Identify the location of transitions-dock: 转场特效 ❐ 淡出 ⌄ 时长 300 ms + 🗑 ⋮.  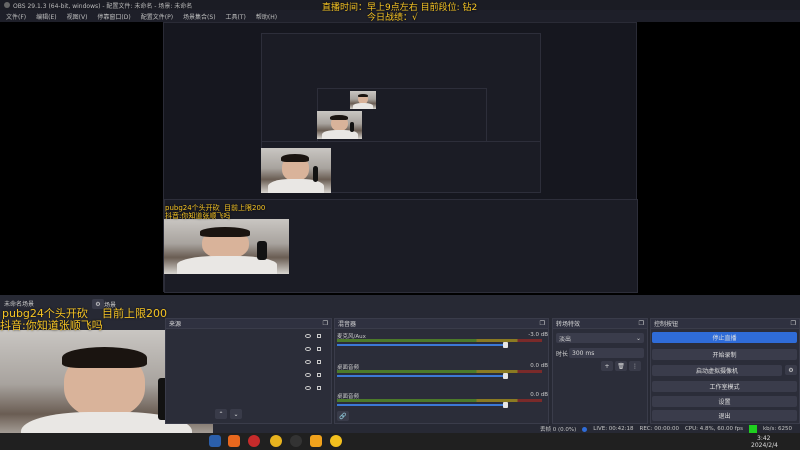
(600, 371).